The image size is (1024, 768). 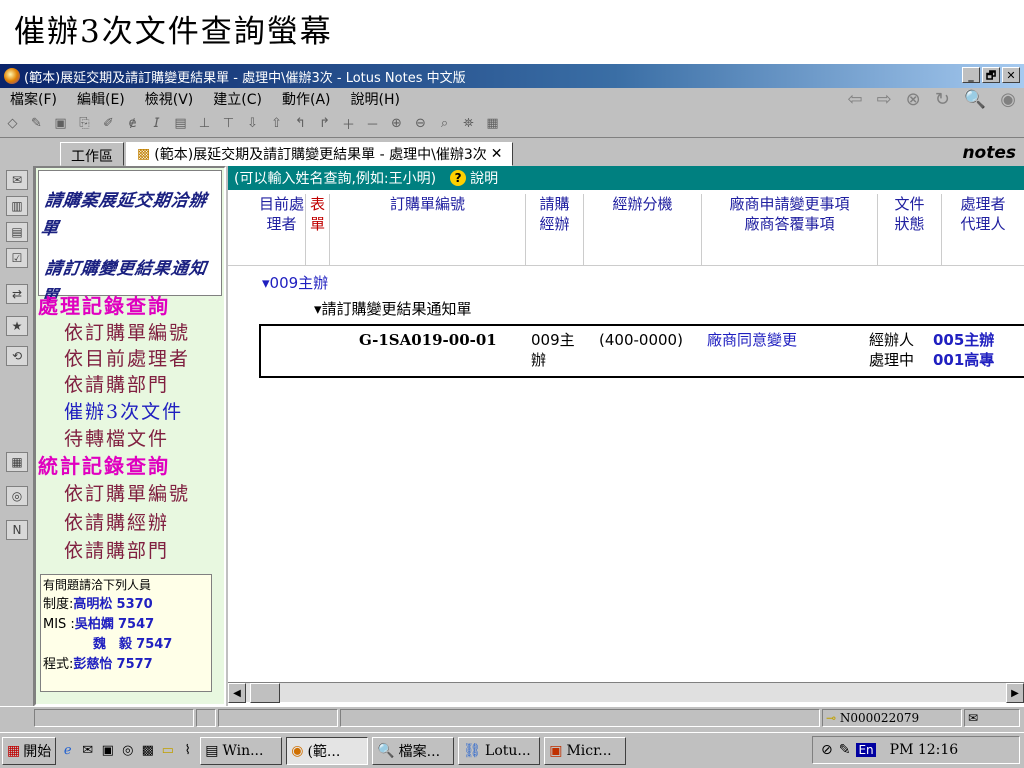 I want to click on scroll-thumb, so click(x=265, y=693).